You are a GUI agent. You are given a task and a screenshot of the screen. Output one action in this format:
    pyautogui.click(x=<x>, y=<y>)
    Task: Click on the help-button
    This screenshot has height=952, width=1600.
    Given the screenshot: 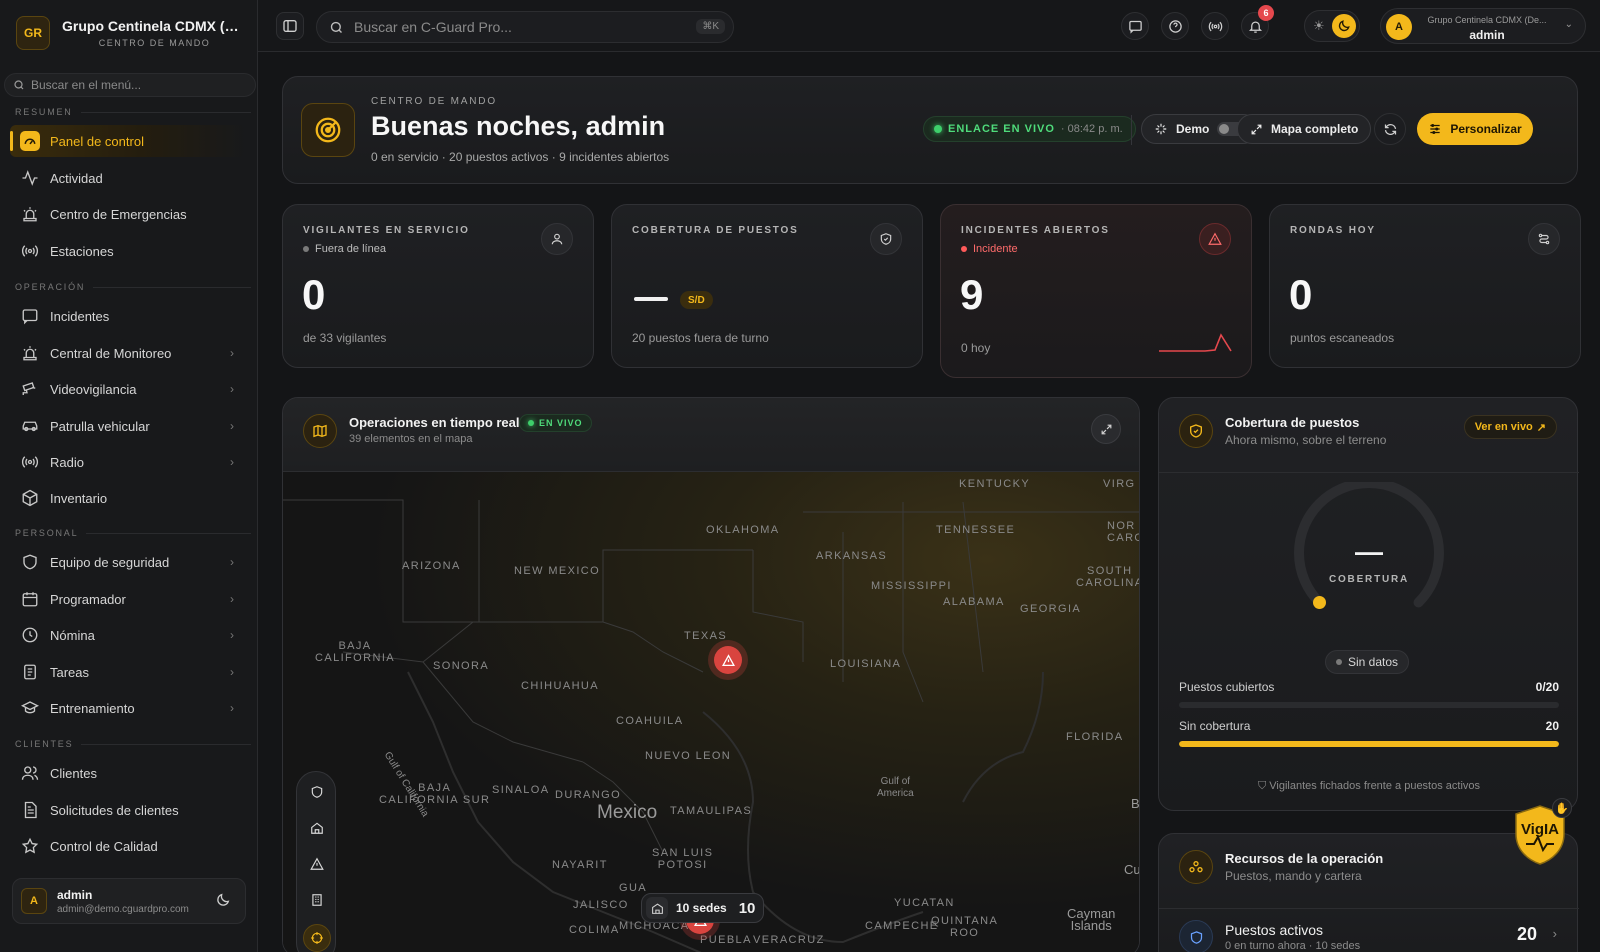 What is the action you would take?
    pyautogui.click(x=1175, y=26)
    